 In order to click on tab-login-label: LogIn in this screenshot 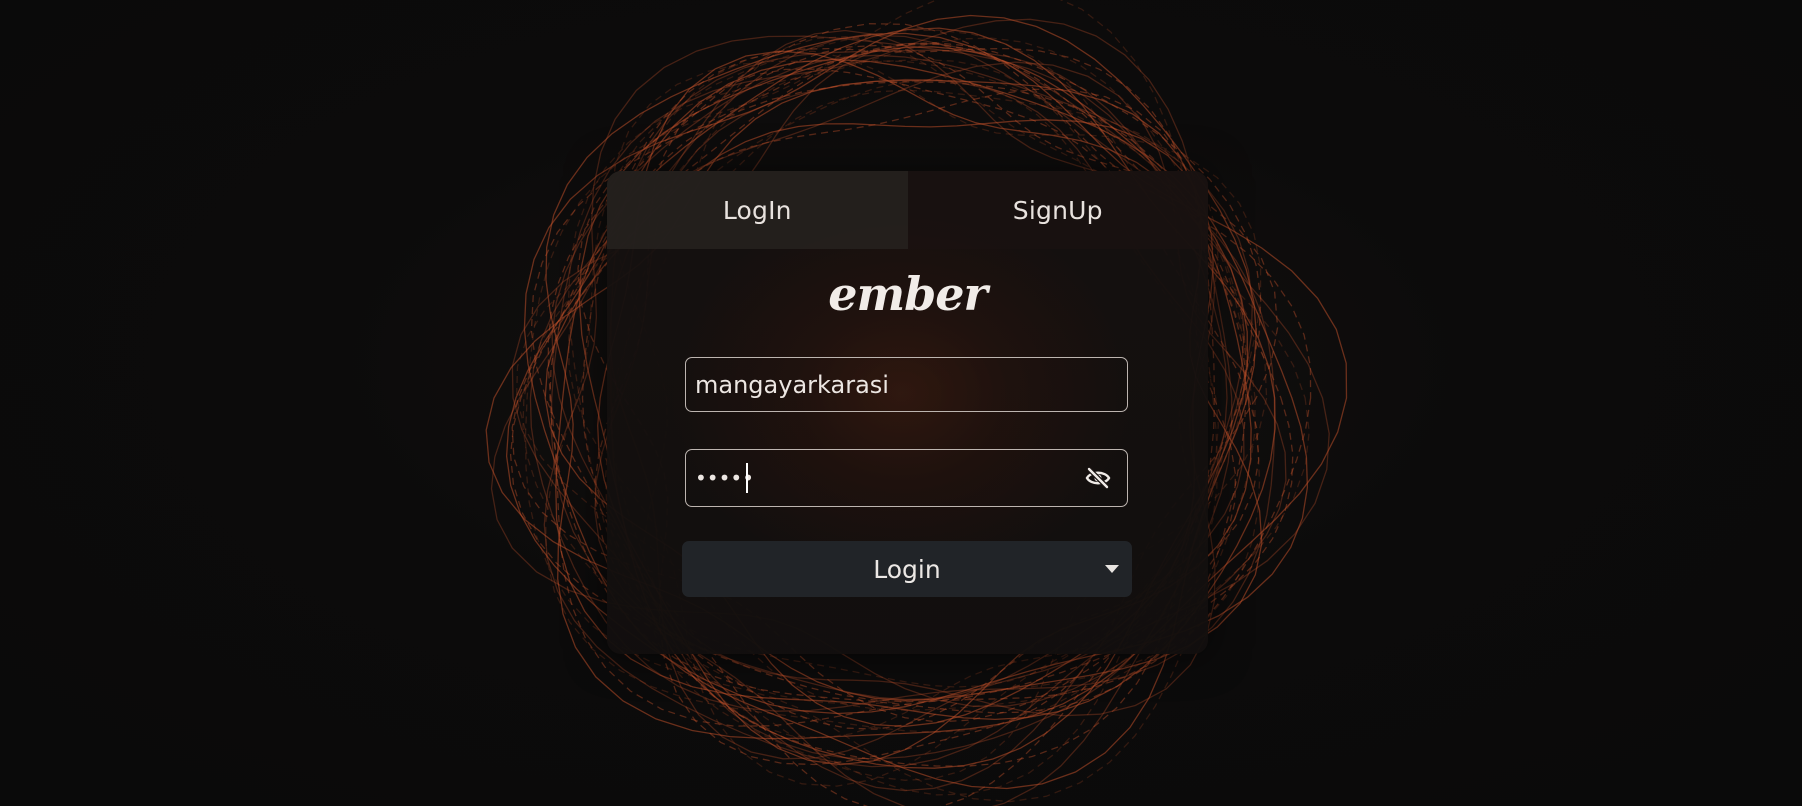, I will do `click(757, 210)`.